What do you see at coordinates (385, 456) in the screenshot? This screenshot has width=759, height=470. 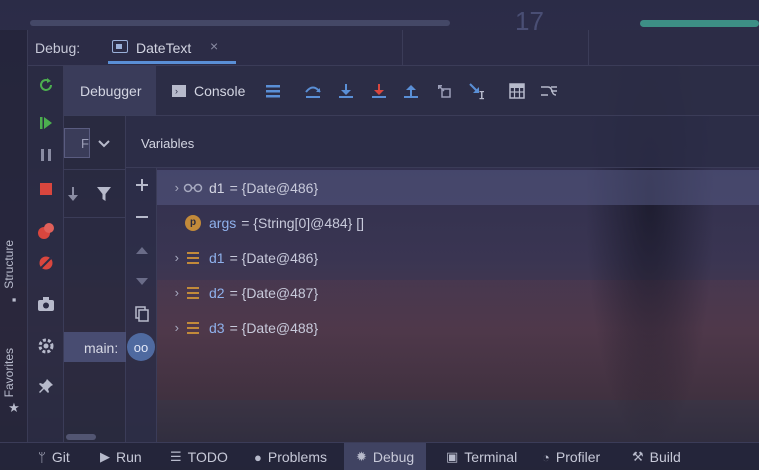 I see `bottom-tab-debug: ✹ Debug` at bounding box center [385, 456].